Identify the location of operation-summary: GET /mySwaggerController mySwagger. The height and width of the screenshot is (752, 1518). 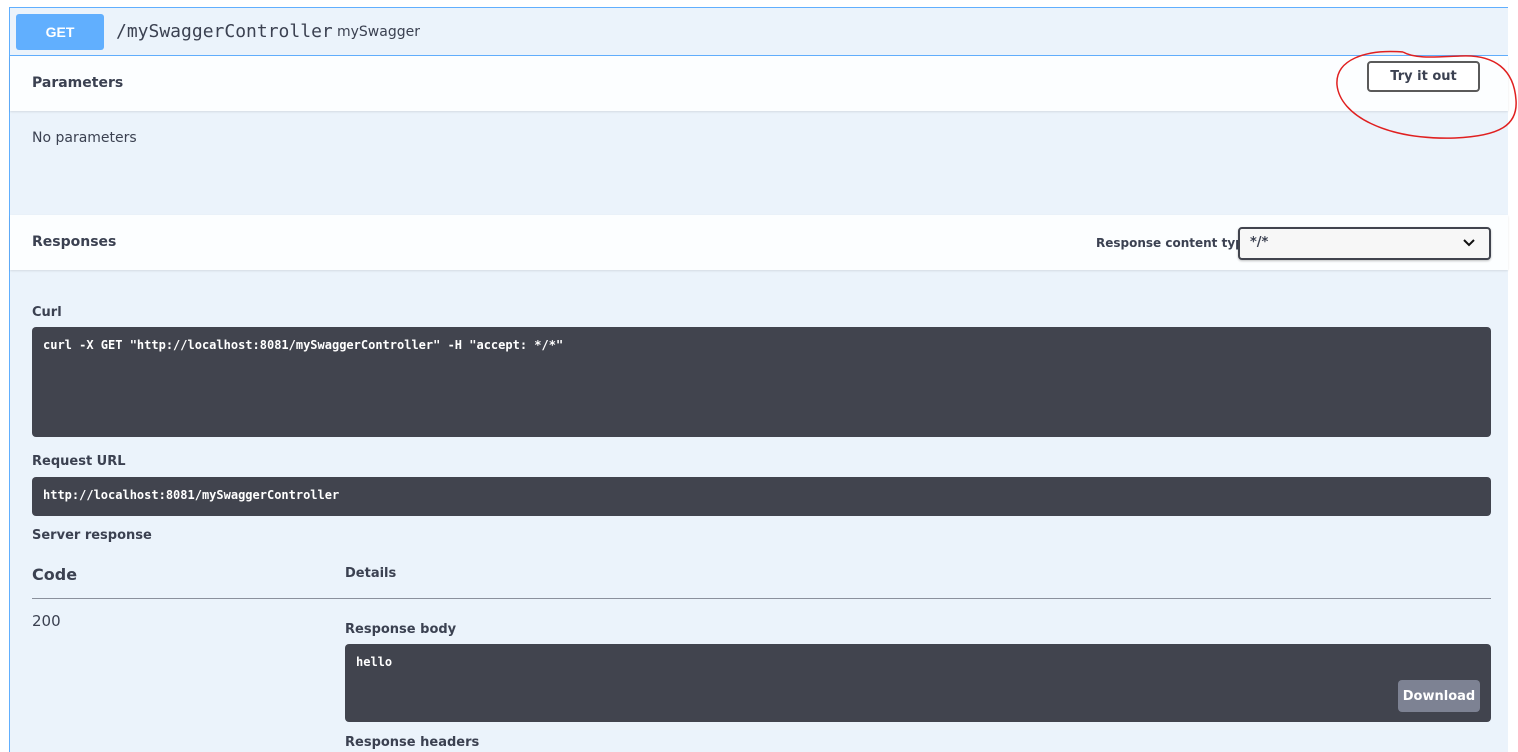
(759, 32).